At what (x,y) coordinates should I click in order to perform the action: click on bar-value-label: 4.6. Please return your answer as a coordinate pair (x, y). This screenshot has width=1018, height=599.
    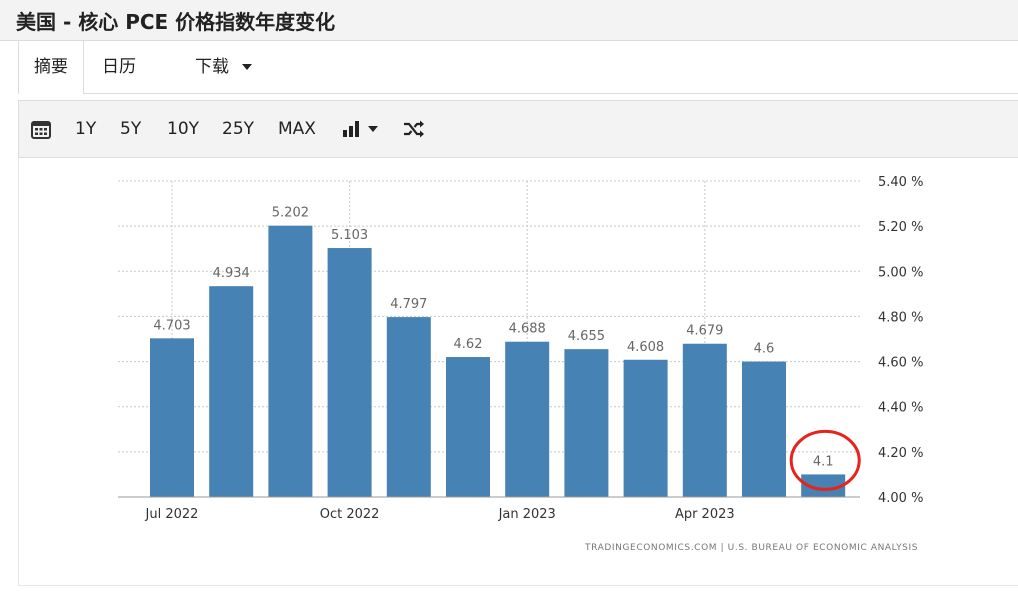
    Looking at the image, I should click on (764, 349).